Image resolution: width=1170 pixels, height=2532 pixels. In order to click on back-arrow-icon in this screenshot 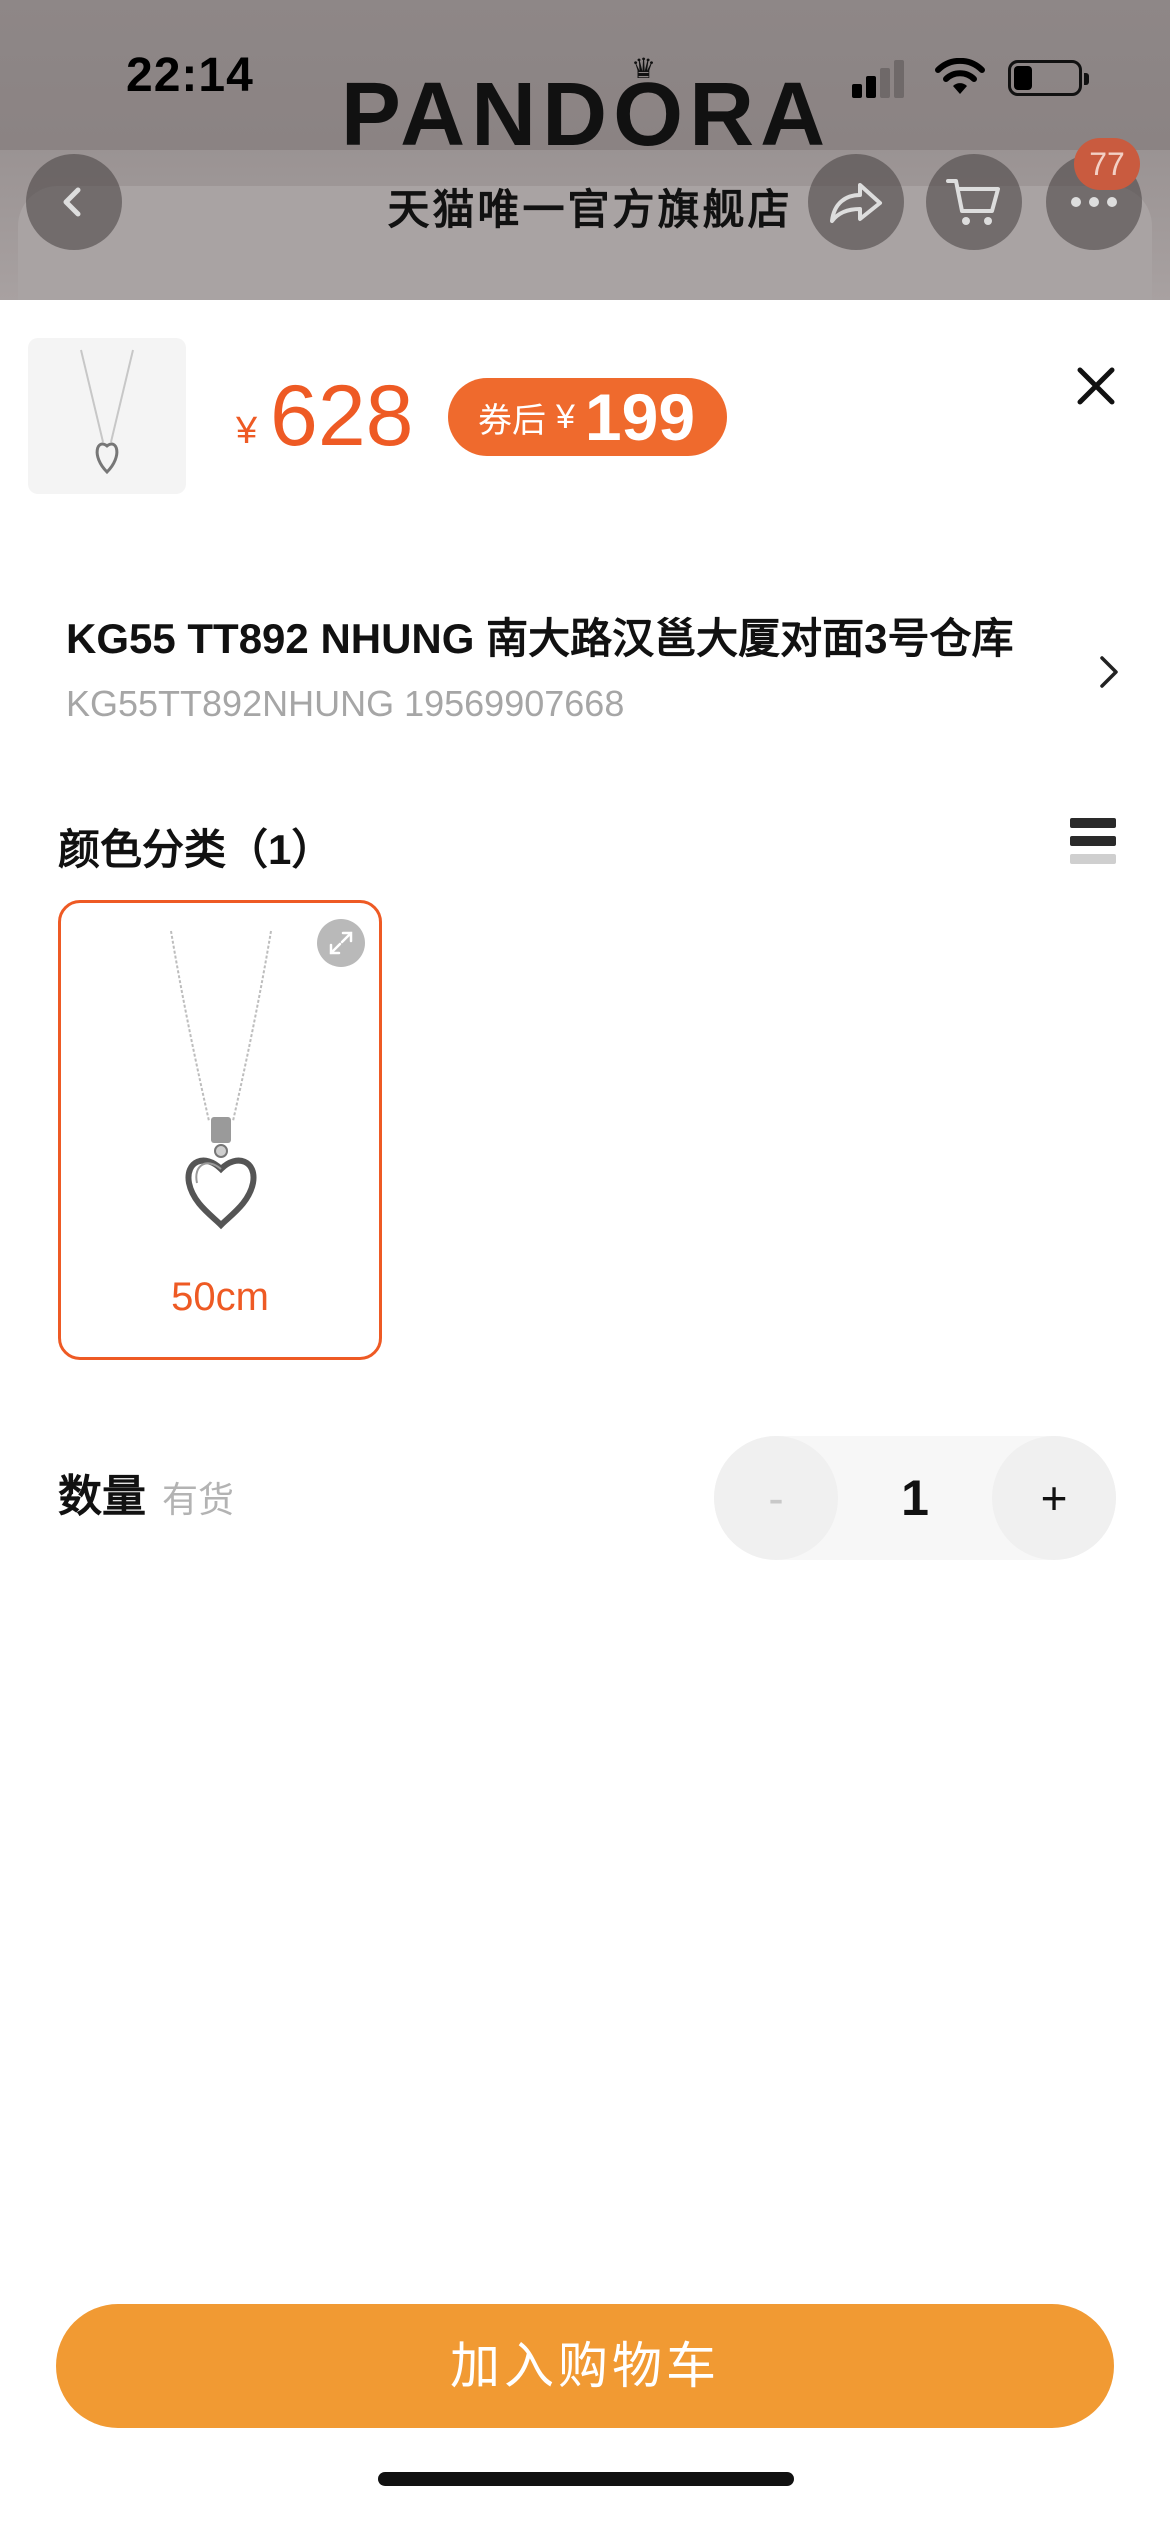, I will do `click(72, 202)`.